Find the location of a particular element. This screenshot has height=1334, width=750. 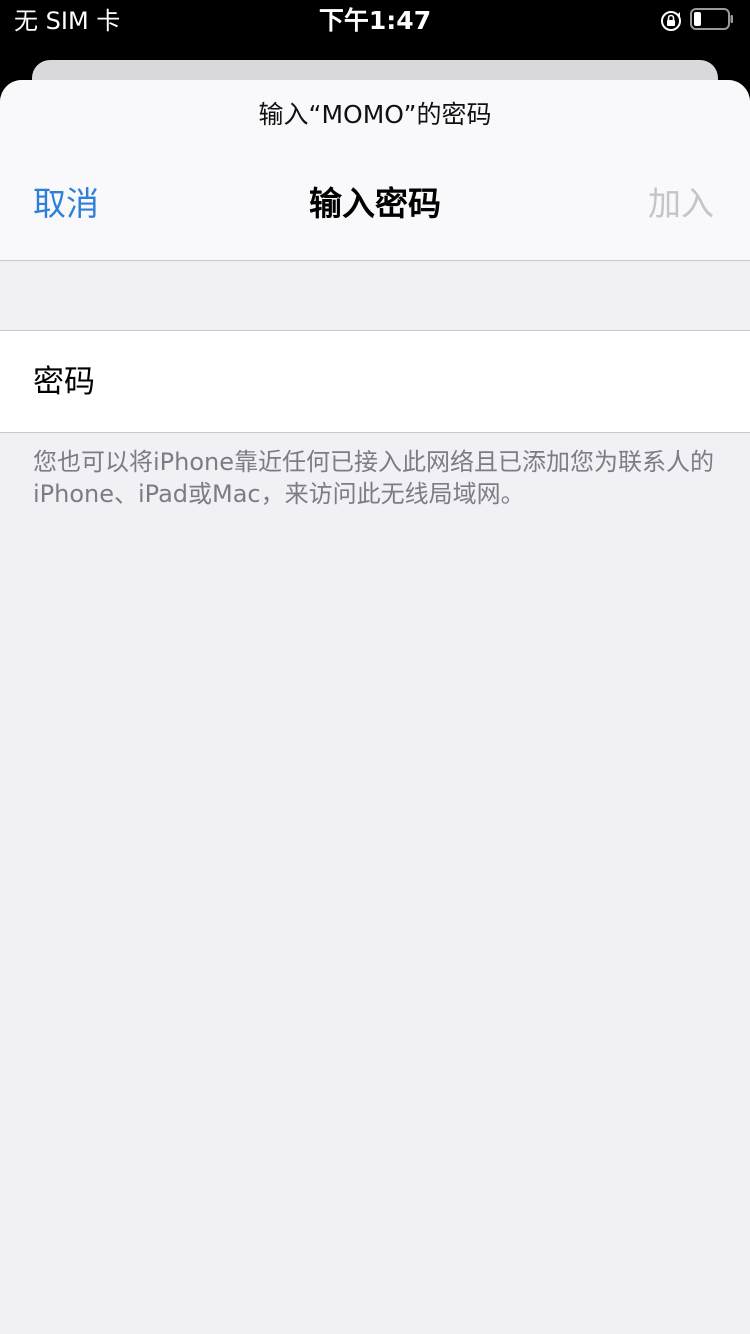

password-row: 密码 is located at coordinates (375, 381).